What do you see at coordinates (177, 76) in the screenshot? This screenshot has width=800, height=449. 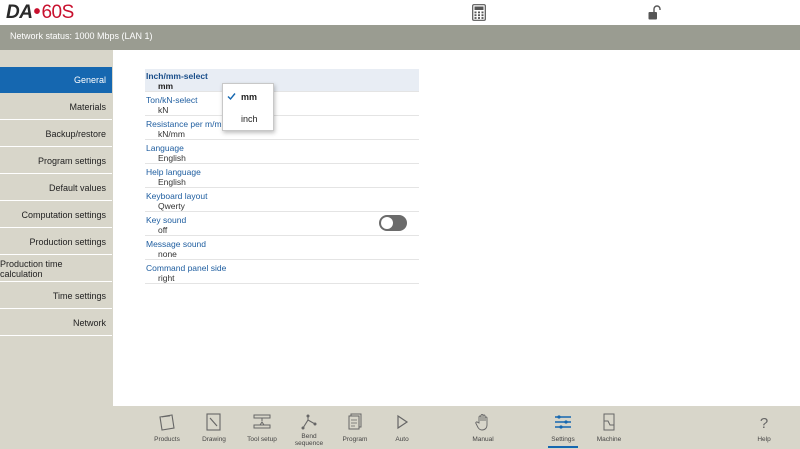 I see `setting-label: Inch/mm-select` at bounding box center [177, 76].